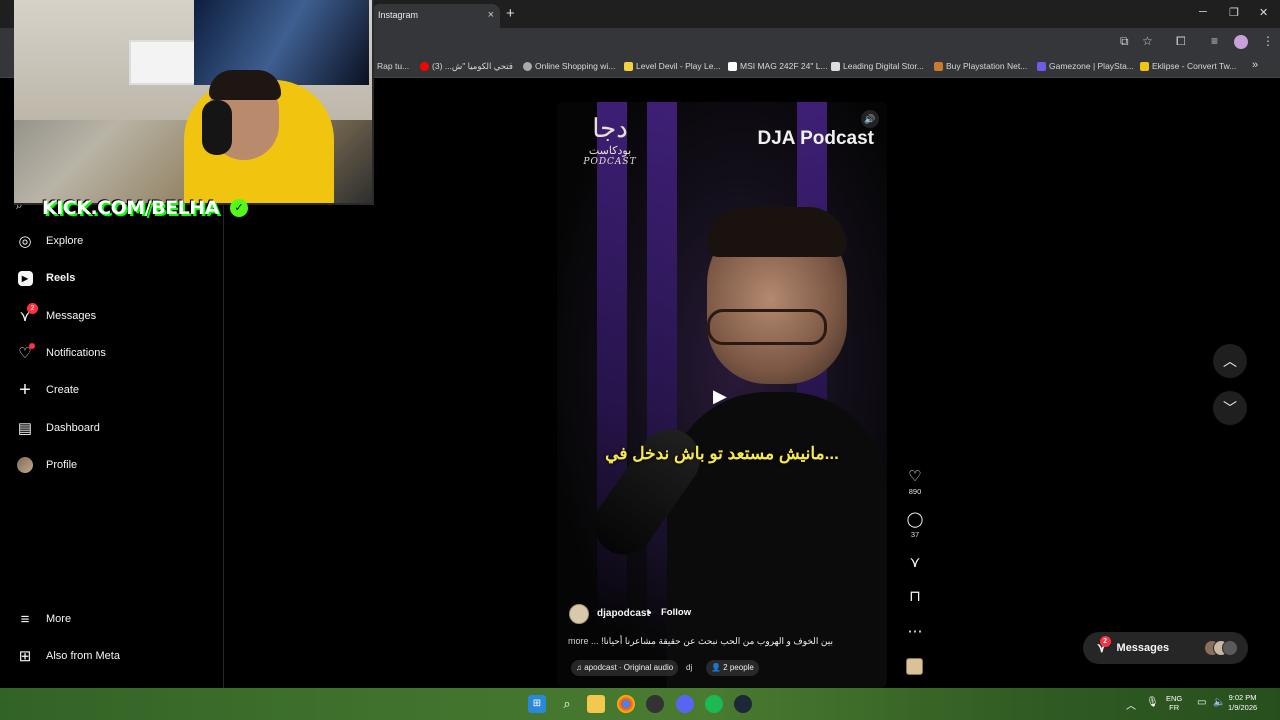 This screenshot has width=1280, height=720. I want to click on bookmark-icon: ⊓, so click(915, 596).